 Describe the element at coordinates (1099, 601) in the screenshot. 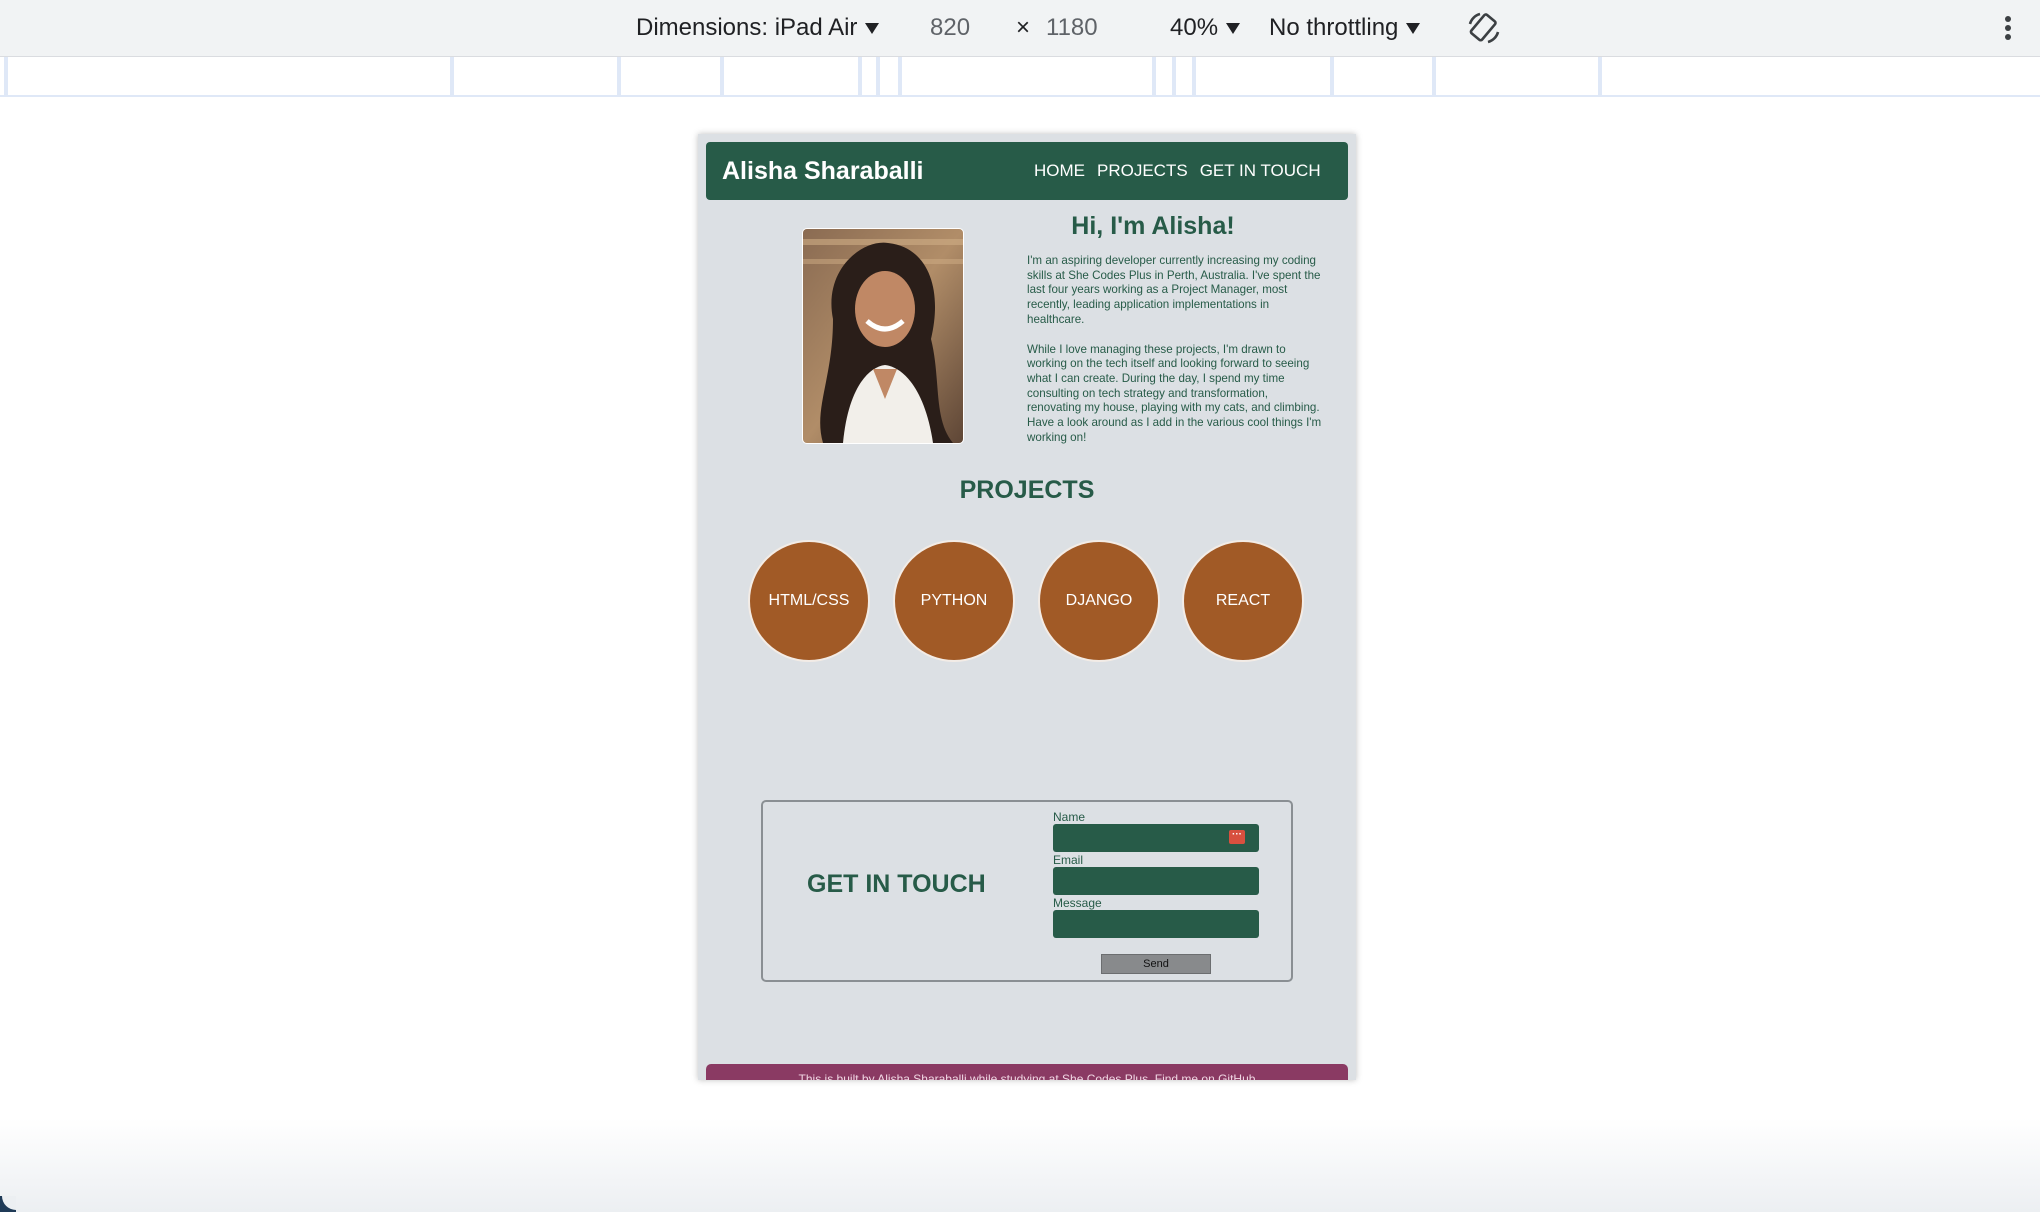

I see `project-django: DJANGO` at that location.